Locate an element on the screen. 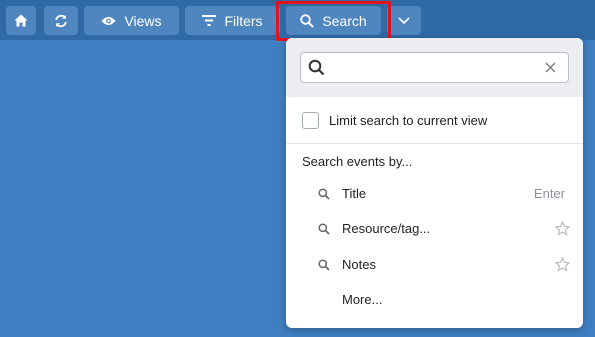 Image resolution: width=595 pixels, height=337 pixels. chevron-down-icon is located at coordinates (404, 20).